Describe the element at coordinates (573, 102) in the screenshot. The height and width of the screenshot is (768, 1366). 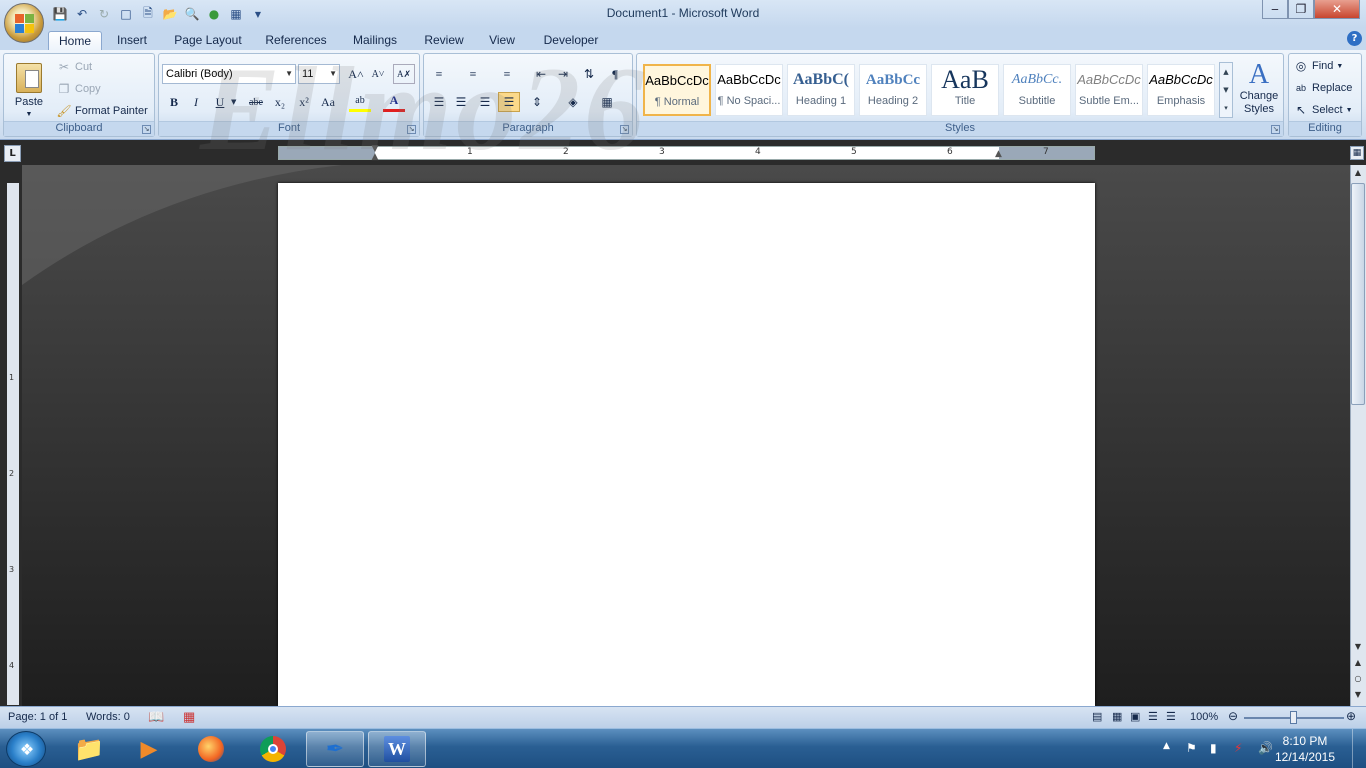
I see `shading-icon: ◈` at that location.